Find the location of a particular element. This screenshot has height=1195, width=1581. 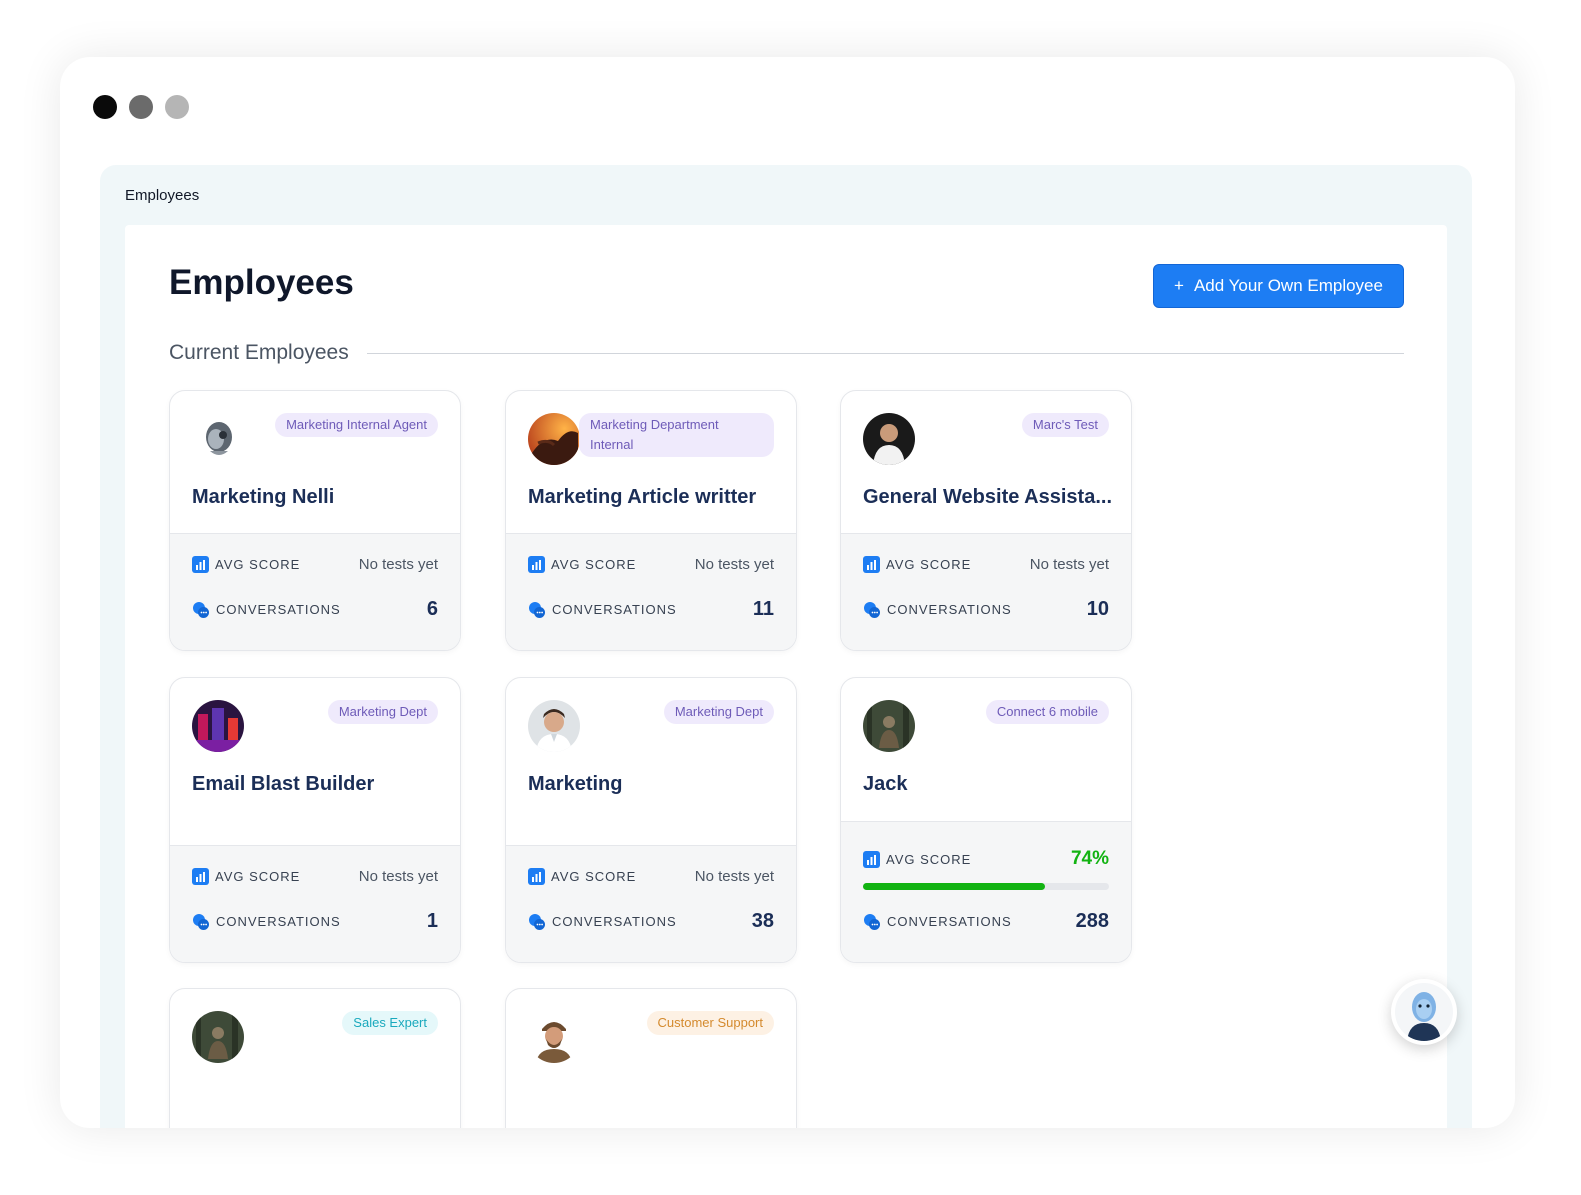

section-header: Current Employees is located at coordinates (786, 353).